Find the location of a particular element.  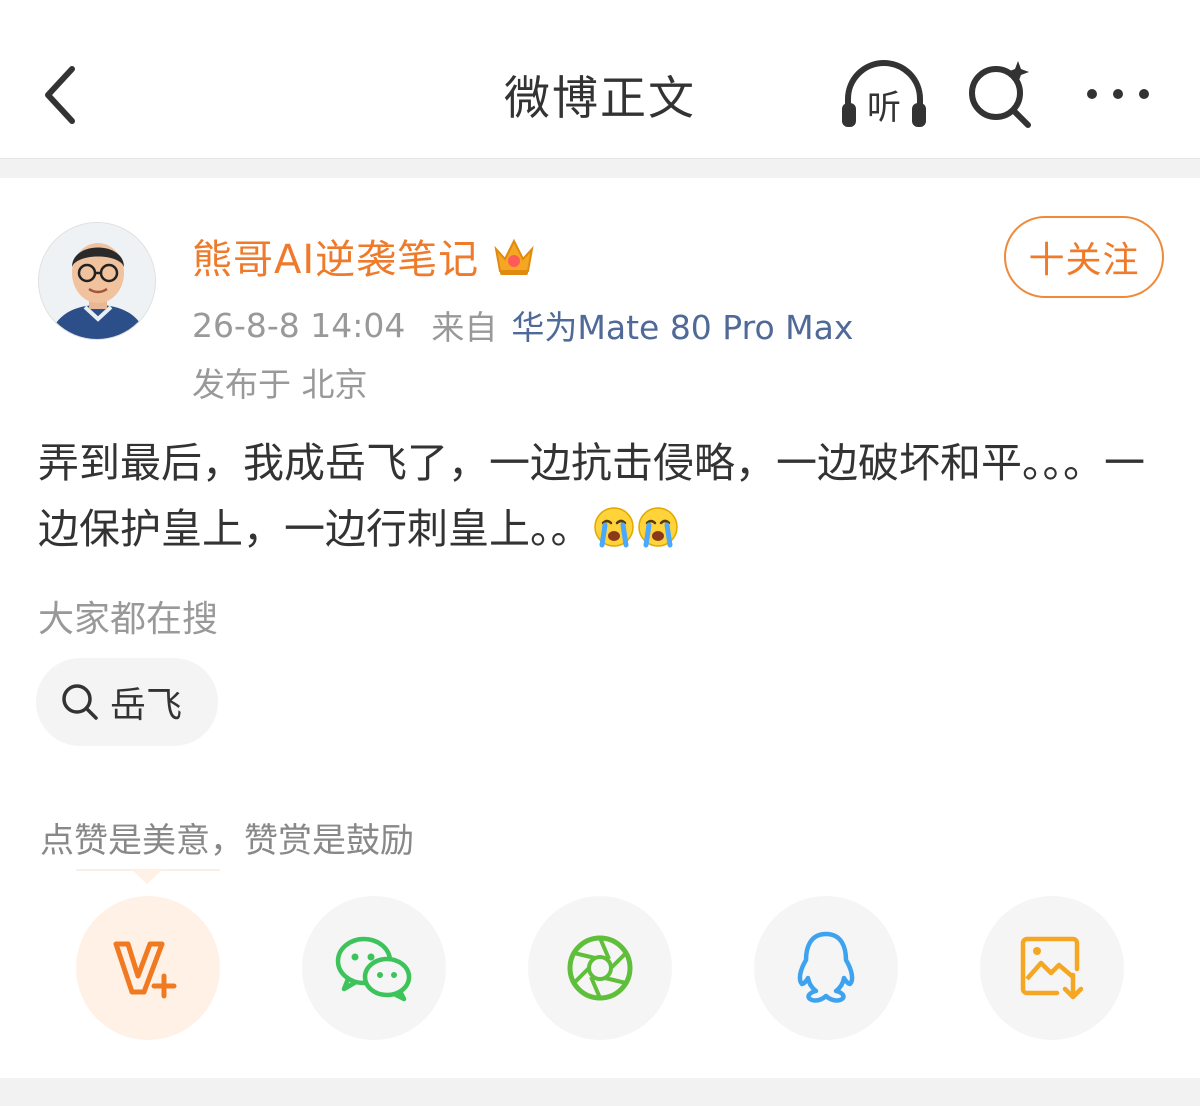

username-row: 熊哥AI逆袭笔记 is located at coordinates (364, 256).